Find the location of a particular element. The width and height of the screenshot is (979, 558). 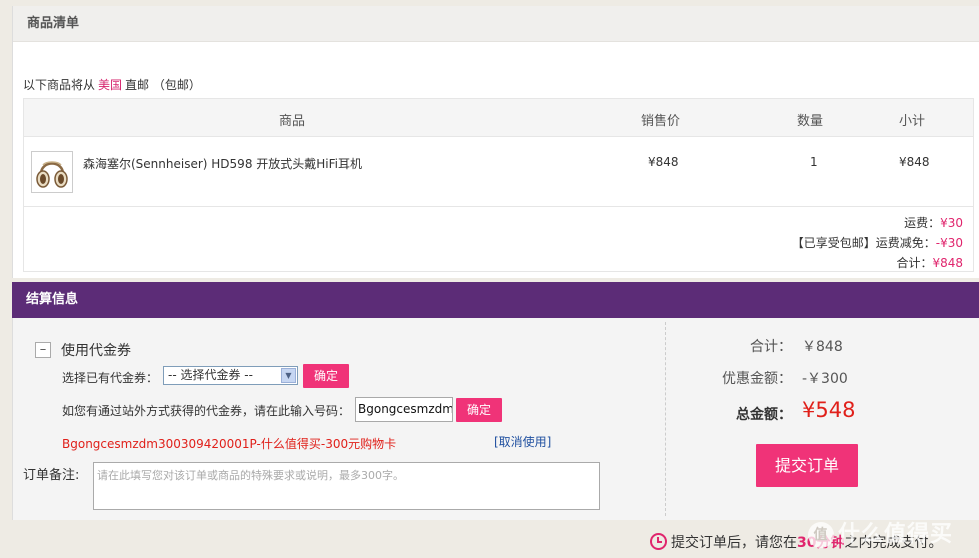

notice-prefix: 提交订单后，请您在 is located at coordinates (734, 543).